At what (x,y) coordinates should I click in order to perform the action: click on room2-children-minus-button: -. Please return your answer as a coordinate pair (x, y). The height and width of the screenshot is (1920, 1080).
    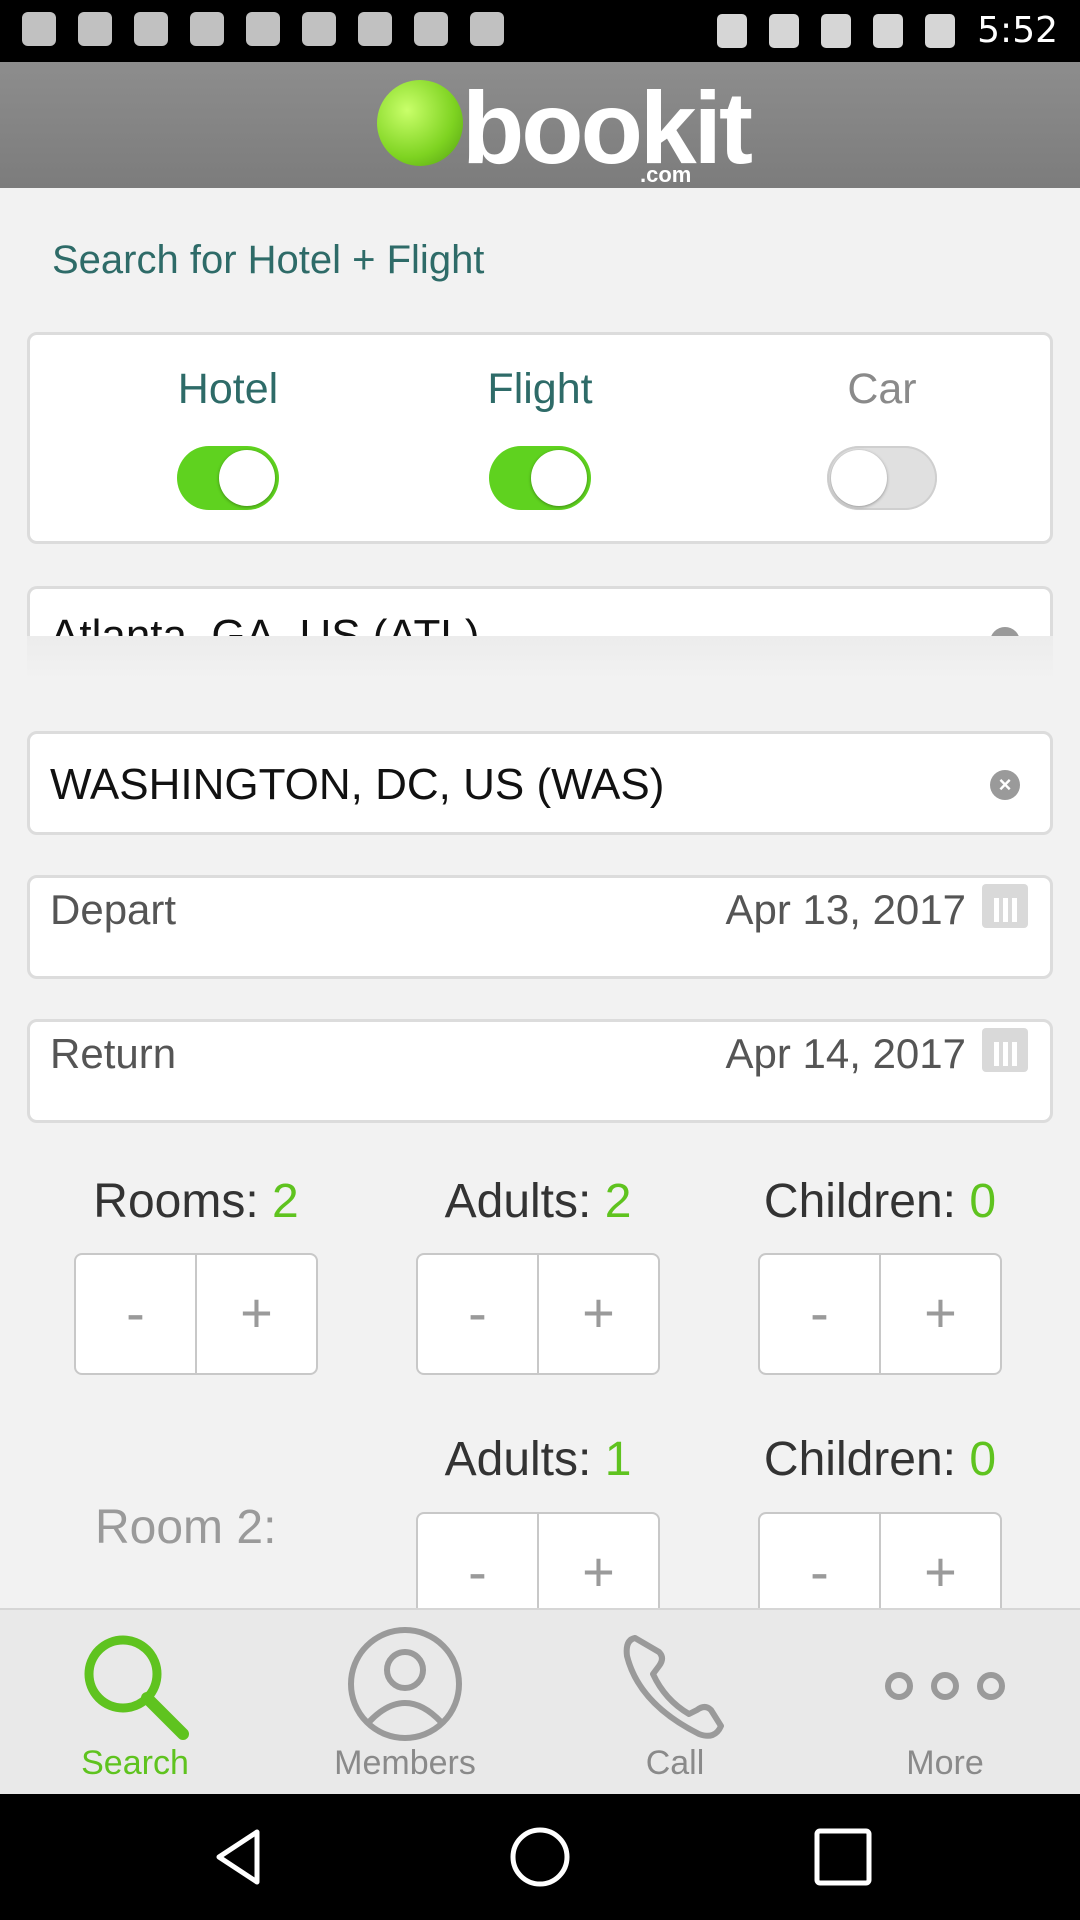
    Looking at the image, I should click on (819, 1560).